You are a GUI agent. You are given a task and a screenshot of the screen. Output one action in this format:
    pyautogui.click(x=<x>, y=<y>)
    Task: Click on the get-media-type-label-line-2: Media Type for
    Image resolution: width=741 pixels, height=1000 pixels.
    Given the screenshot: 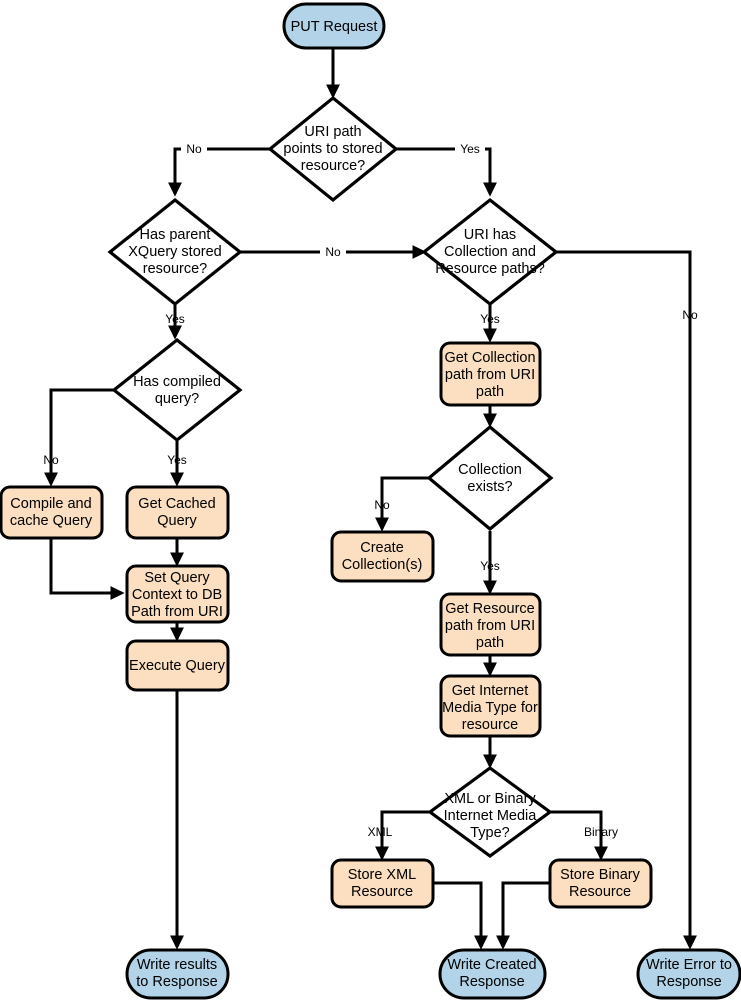 What is the action you would take?
    pyautogui.click(x=490, y=708)
    